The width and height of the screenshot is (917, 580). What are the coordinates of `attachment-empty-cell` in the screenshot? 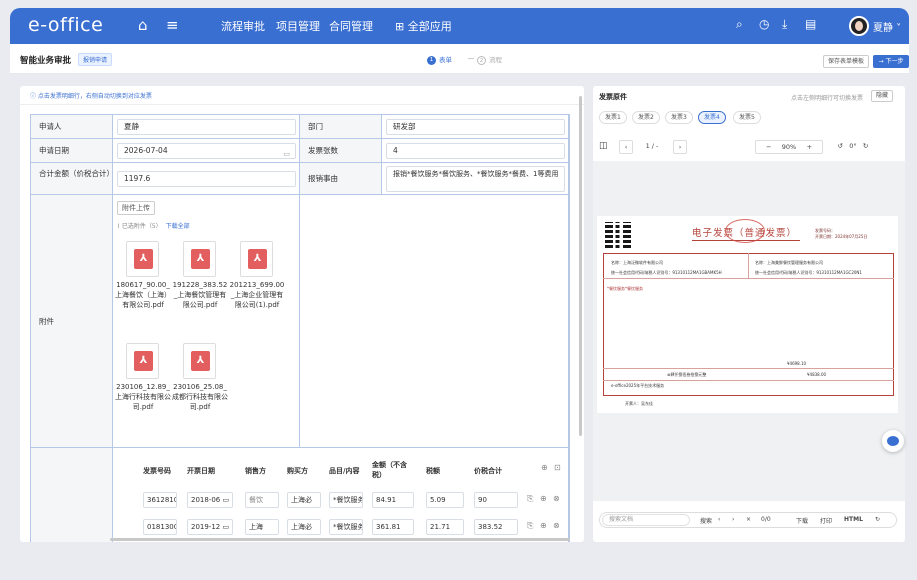 It's located at (434, 321).